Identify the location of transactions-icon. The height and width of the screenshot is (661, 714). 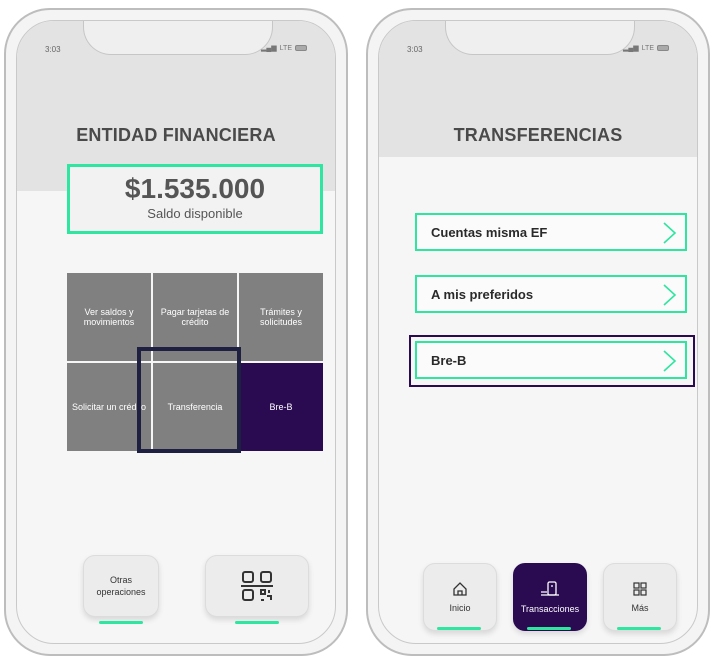
(550, 588).